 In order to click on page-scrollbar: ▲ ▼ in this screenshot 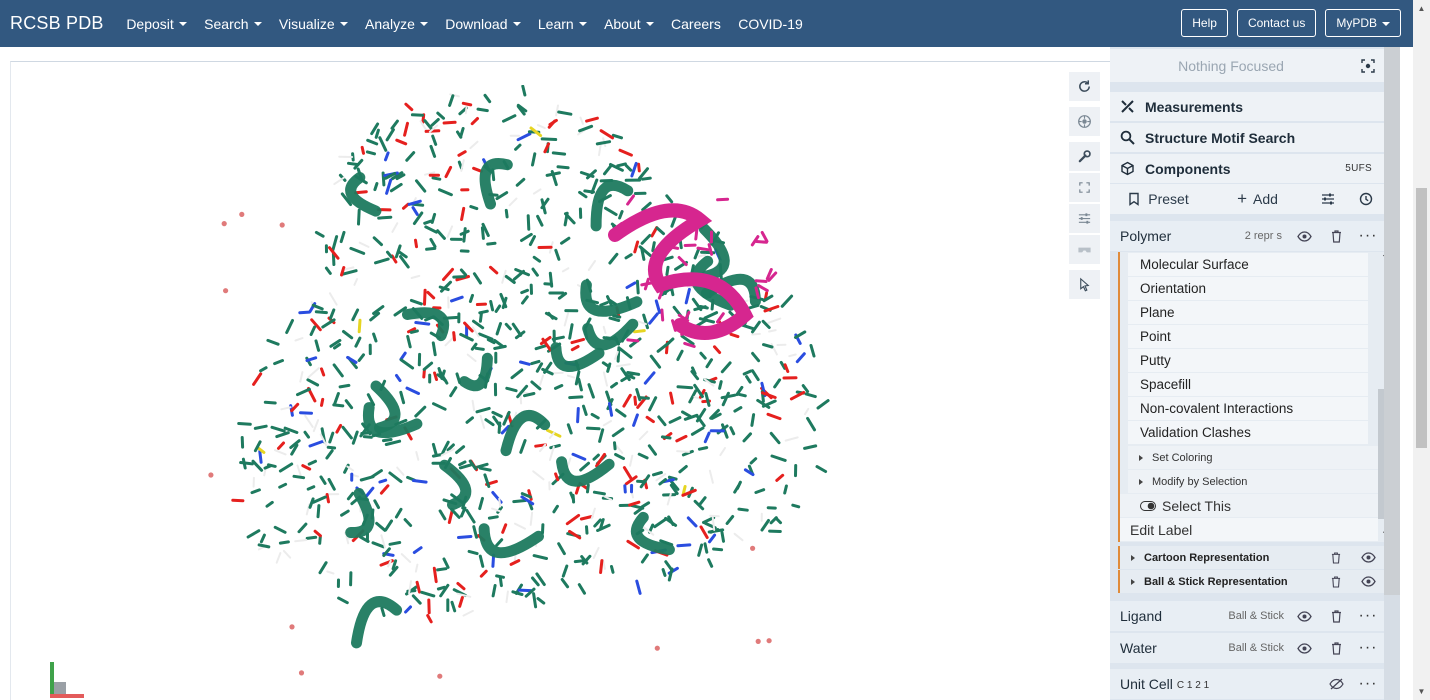, I will do `click(1421, 350)`.